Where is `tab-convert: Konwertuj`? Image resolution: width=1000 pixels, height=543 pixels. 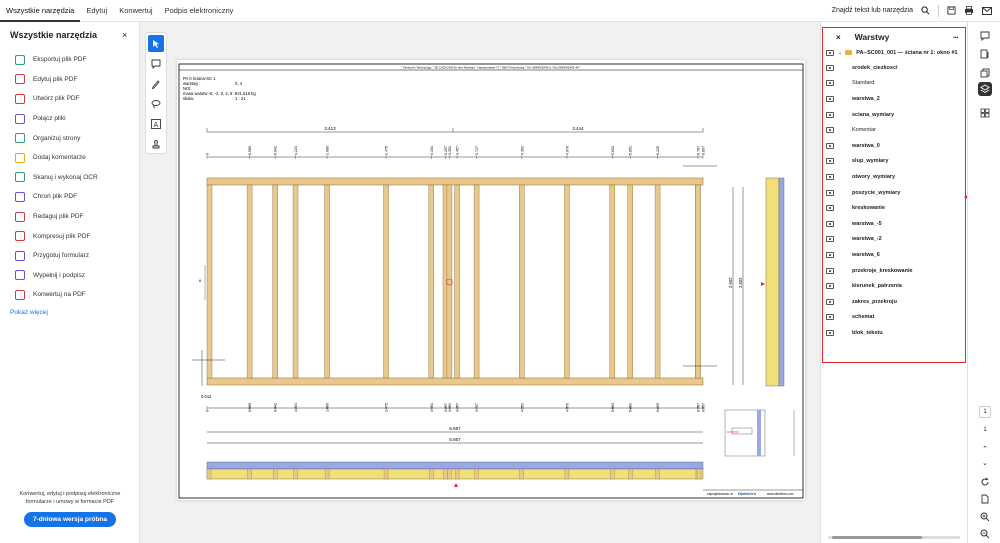 tab-convert: Konwertuj is located at coordinates (135, 11).